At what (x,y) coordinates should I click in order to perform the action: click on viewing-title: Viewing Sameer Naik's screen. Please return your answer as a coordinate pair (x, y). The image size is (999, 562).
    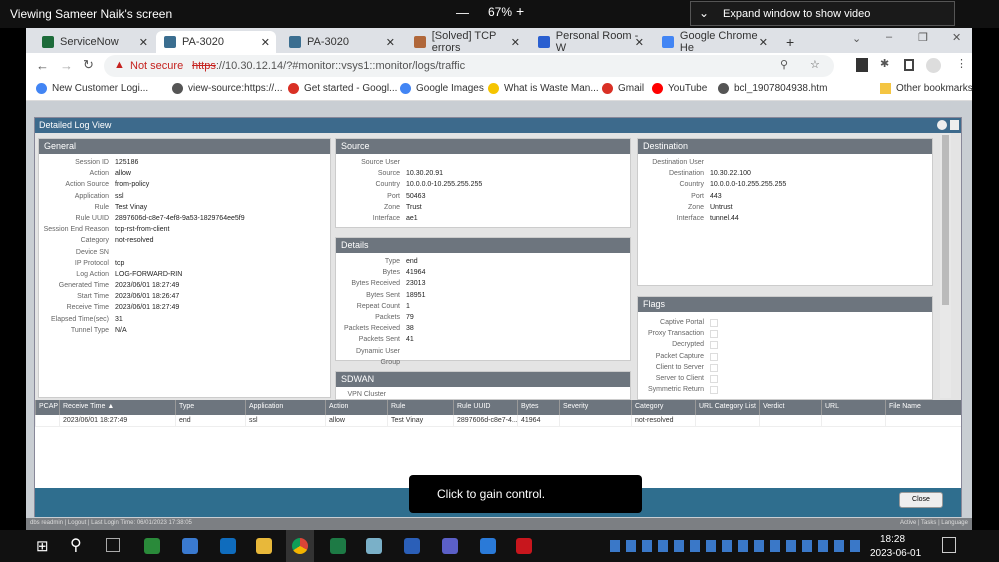
    Looking at the image, I should click on (91, 14).